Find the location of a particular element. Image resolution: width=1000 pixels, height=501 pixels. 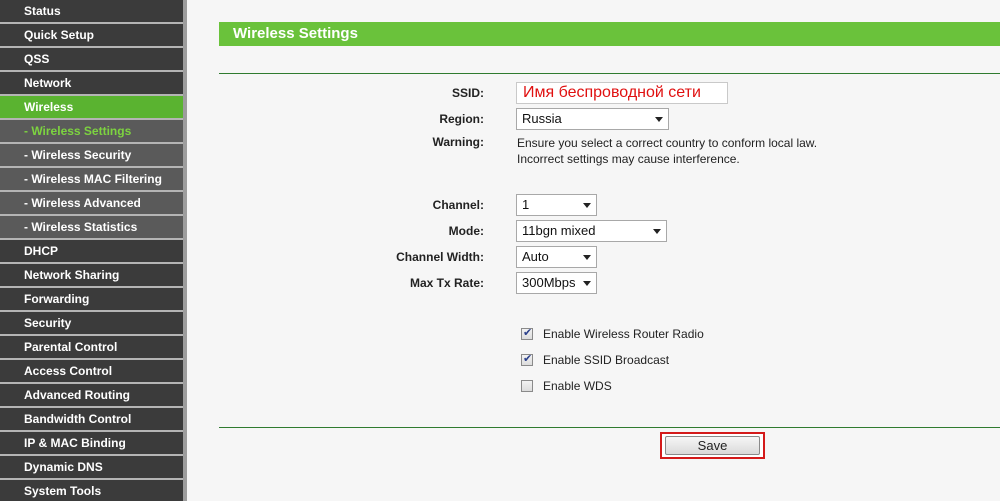

mode-label: Mode: is located at coordinates (466, 231).